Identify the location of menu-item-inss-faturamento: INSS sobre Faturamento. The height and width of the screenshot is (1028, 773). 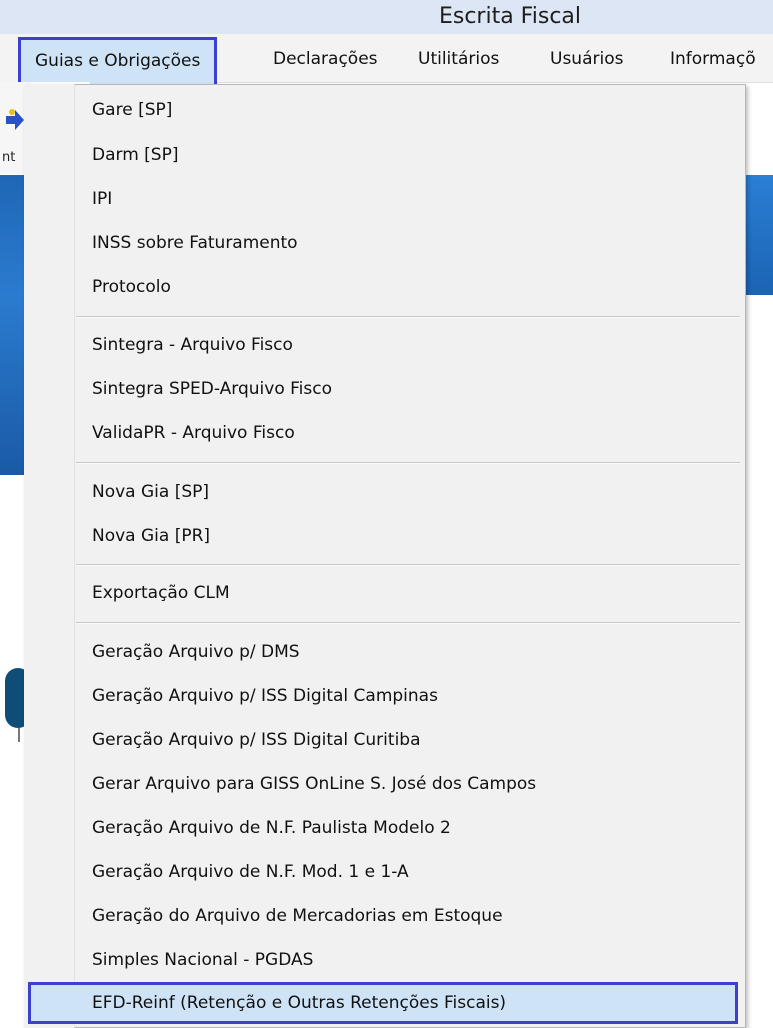
(195, 243).